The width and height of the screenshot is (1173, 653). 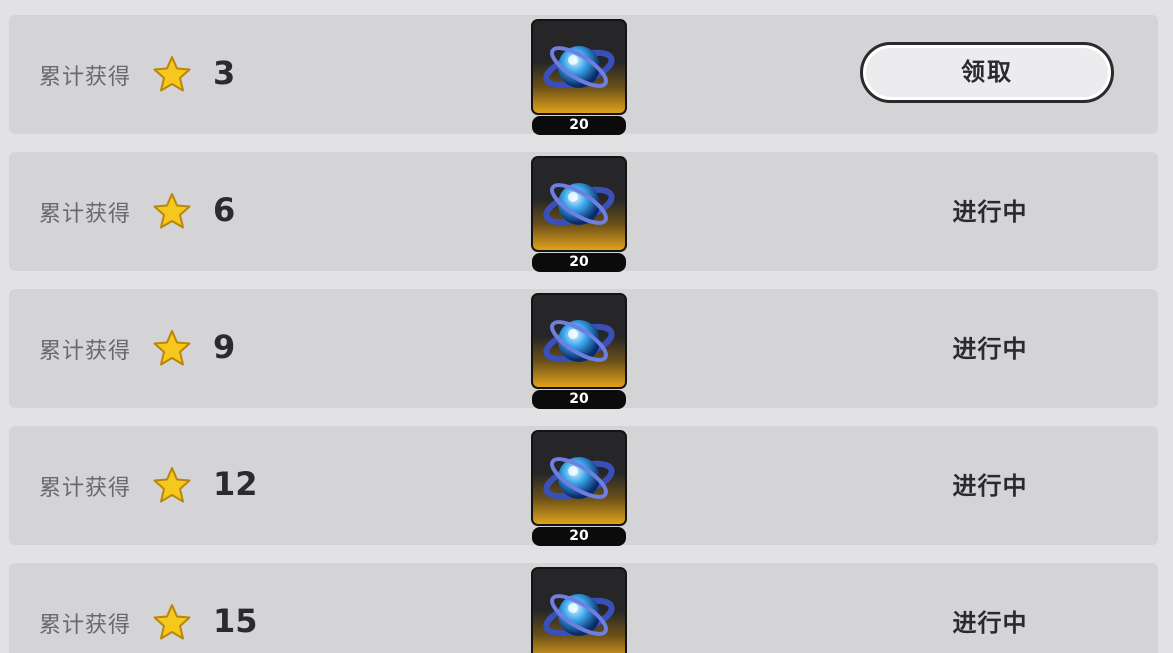 I want to click on claim-button: 领取, so click(x=987, y=72).